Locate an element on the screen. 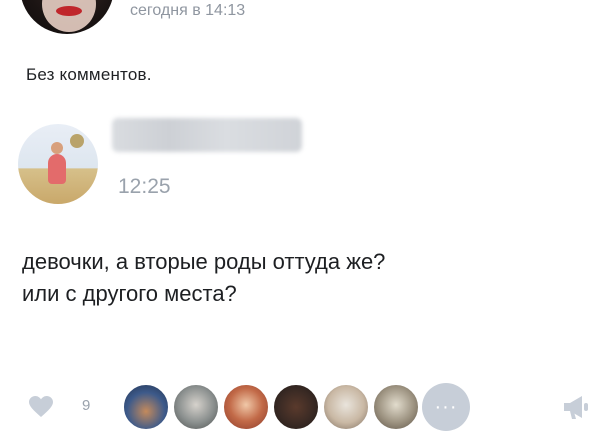 This screenshot has height=445, width=612. more-dots-icon: ··· is located at coordinates (446, 407).